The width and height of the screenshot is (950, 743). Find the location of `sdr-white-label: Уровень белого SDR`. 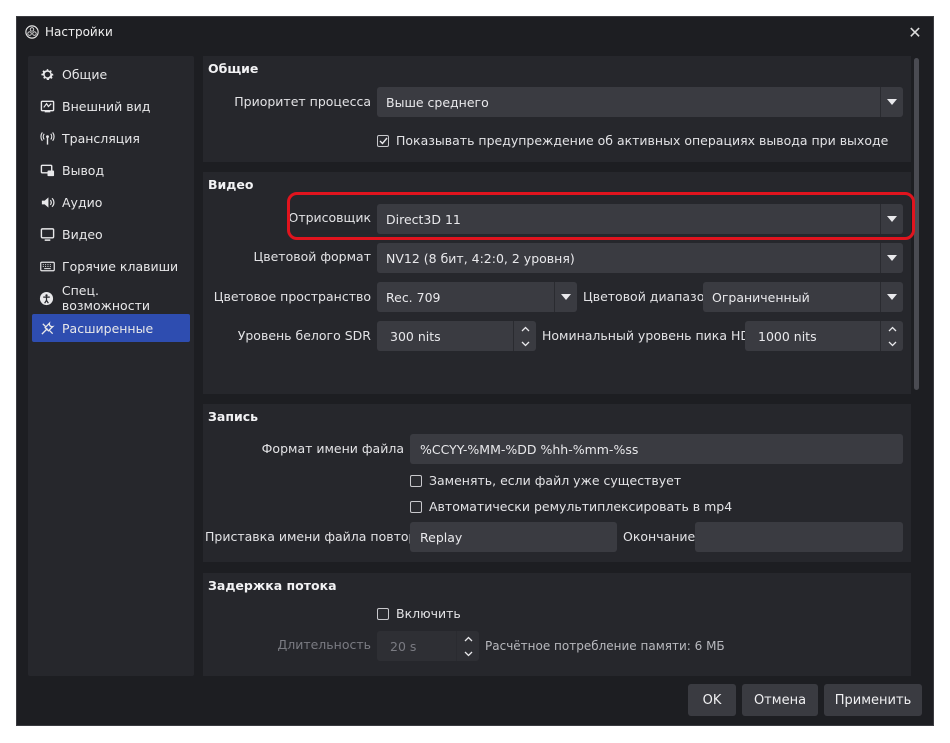

sdr-white-label: Уровень белого SDR is located at coordinates (304, 335).